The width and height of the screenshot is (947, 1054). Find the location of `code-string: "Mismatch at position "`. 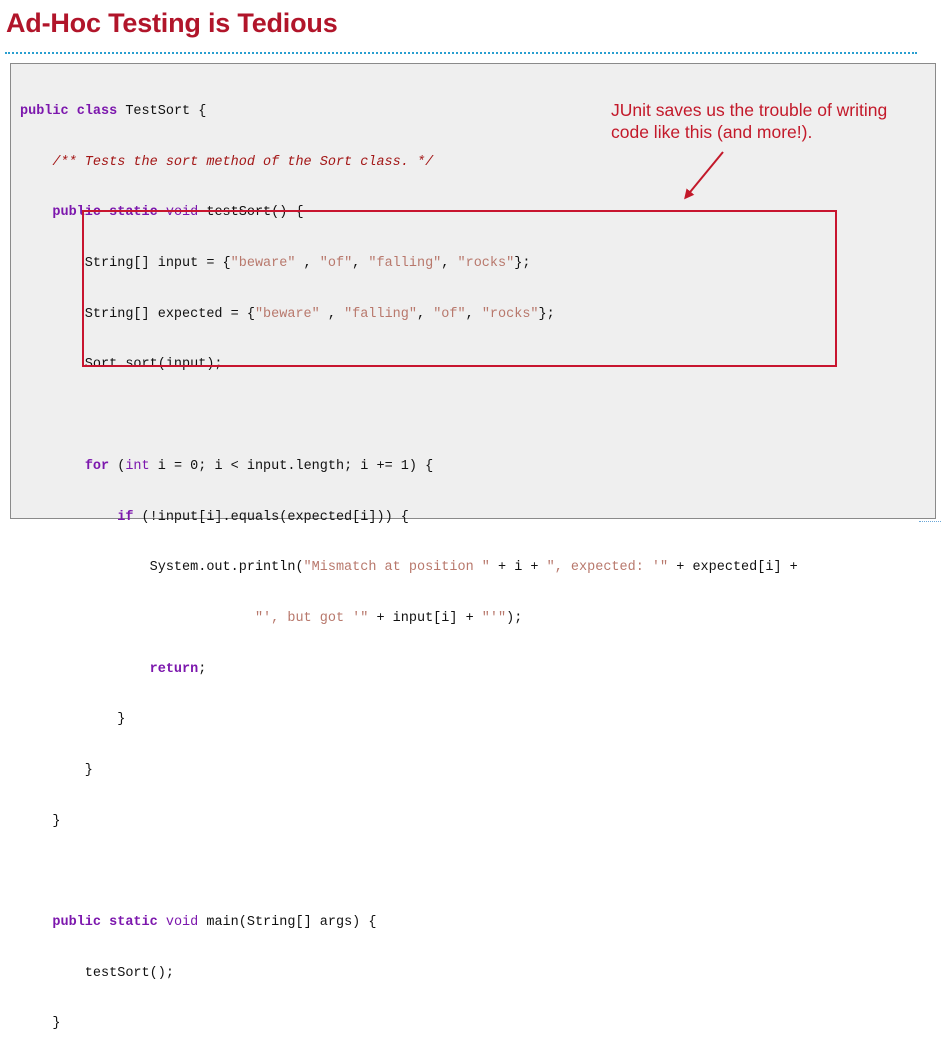

code-string: "Mismatch at position " is located at coordinates (396, 568).